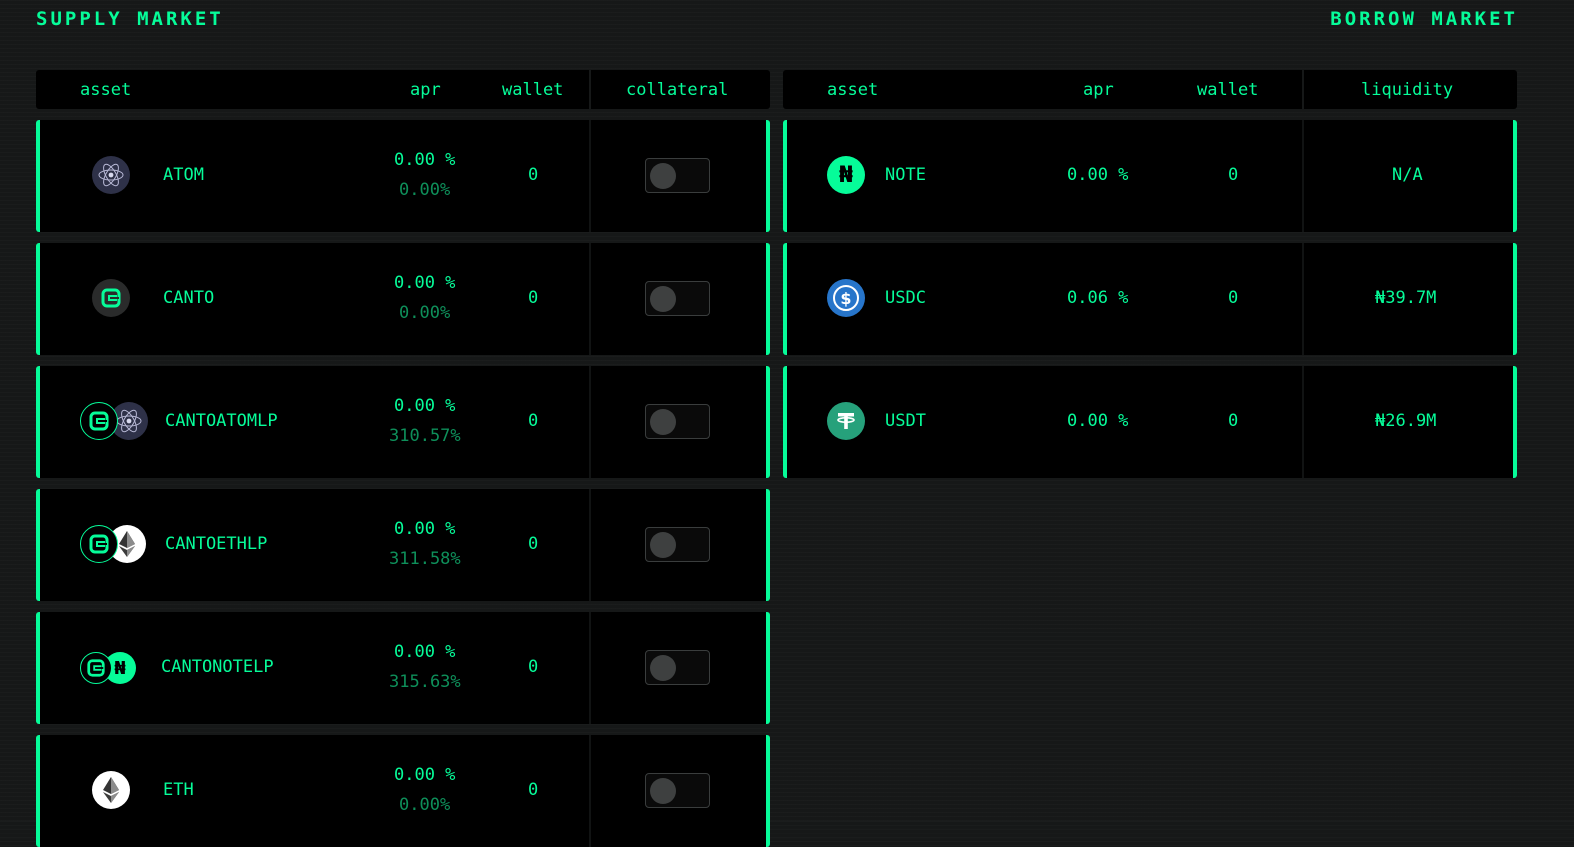 The width and height of the screenshot is (1574, 847). What do you see at coordinates (1150, 299) in the screenshot?
I see `borrow-row-usdc: $ USDC 0.06 % 0 ₦39.7M` at bounding box center [1150, 299].